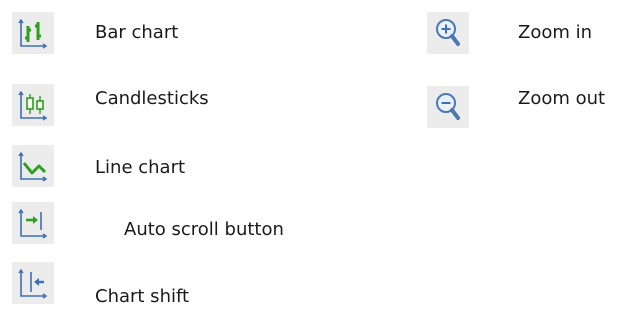 Image resolution: width=631 pixels, height=329 pixels. Describe the element at coordinates (204, 229) in the screenshot. I see `auto-scroll-label: Auto scroll button` at that location.